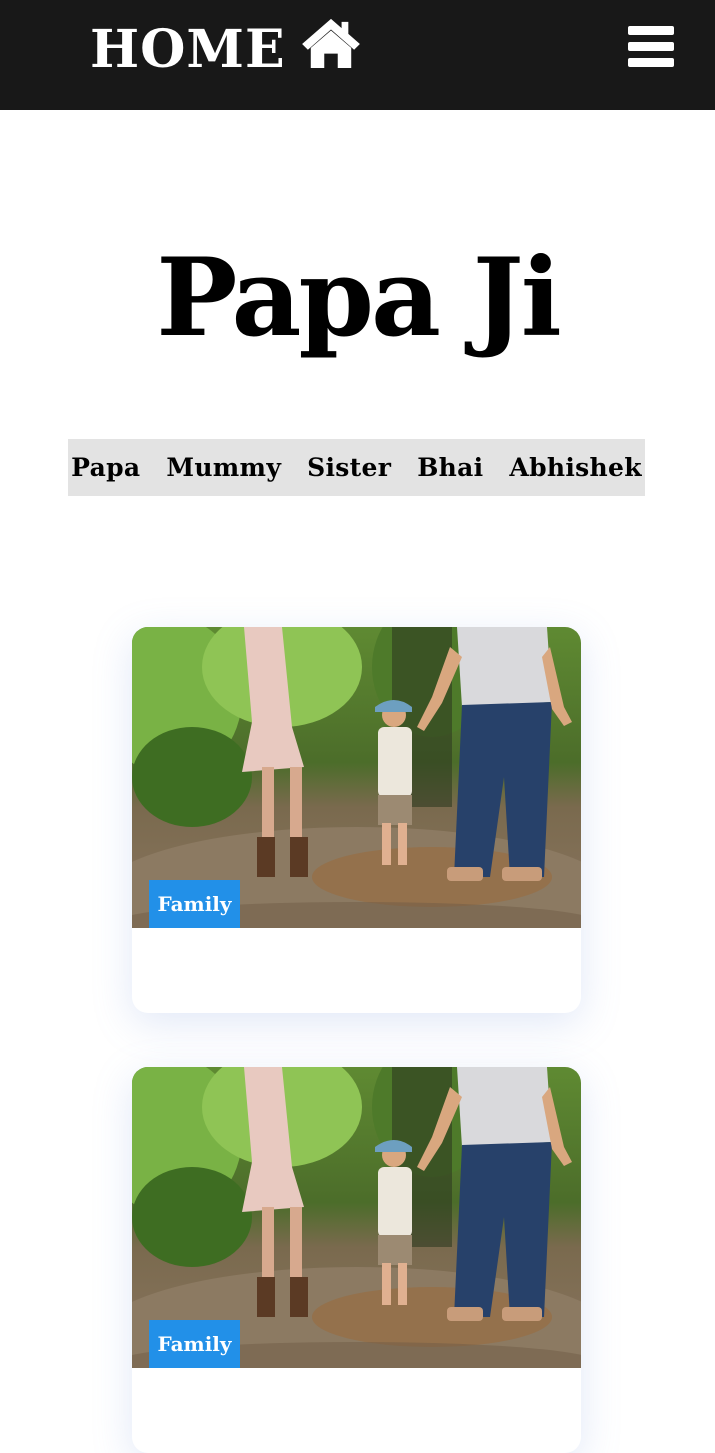  What do you see at coordinates (359, 298) in the screenshot?
I see `site-title: Papa Ji` at bounding box center [359, 298].